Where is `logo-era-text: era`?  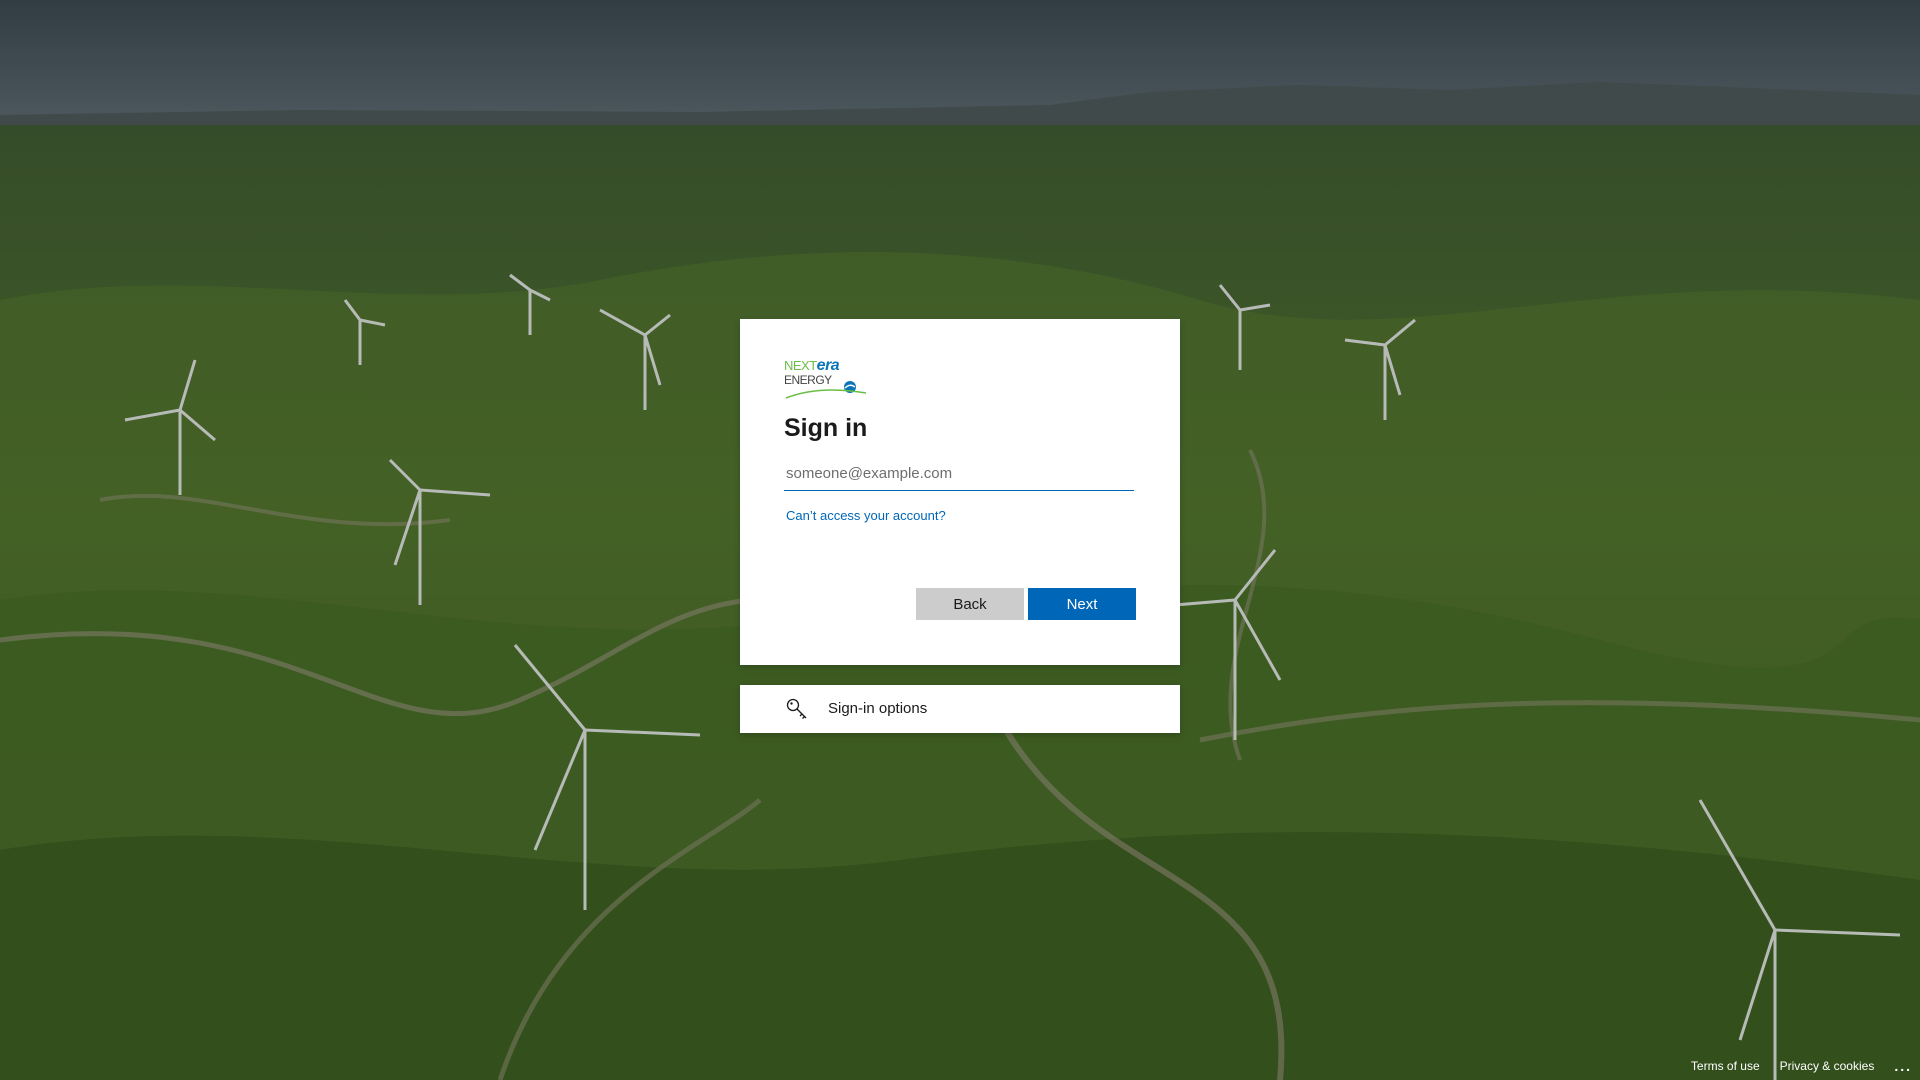 logo-era-text: era is located at coordinates (828, 365).